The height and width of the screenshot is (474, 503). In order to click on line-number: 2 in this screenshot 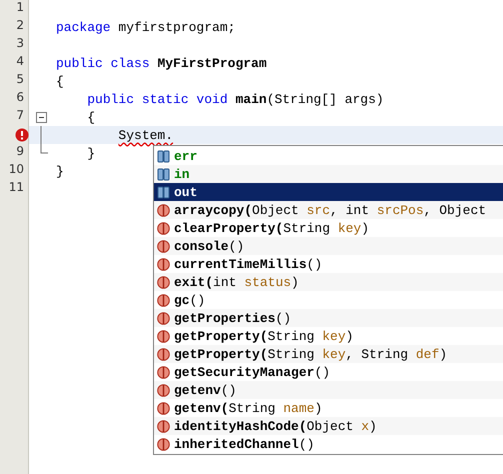, I will do `click(20, 25)`.